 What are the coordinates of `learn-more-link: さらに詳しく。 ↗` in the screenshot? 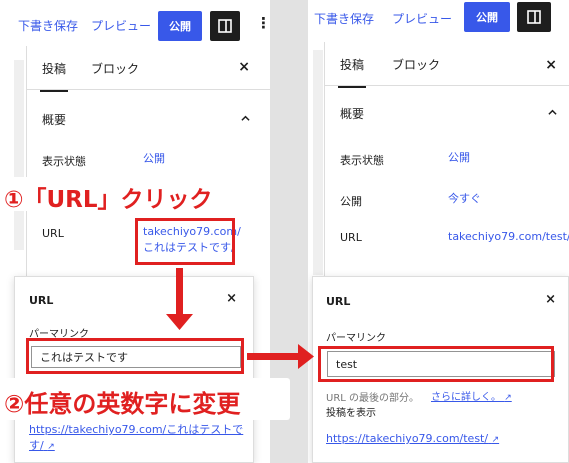 It's located at (471, 395).